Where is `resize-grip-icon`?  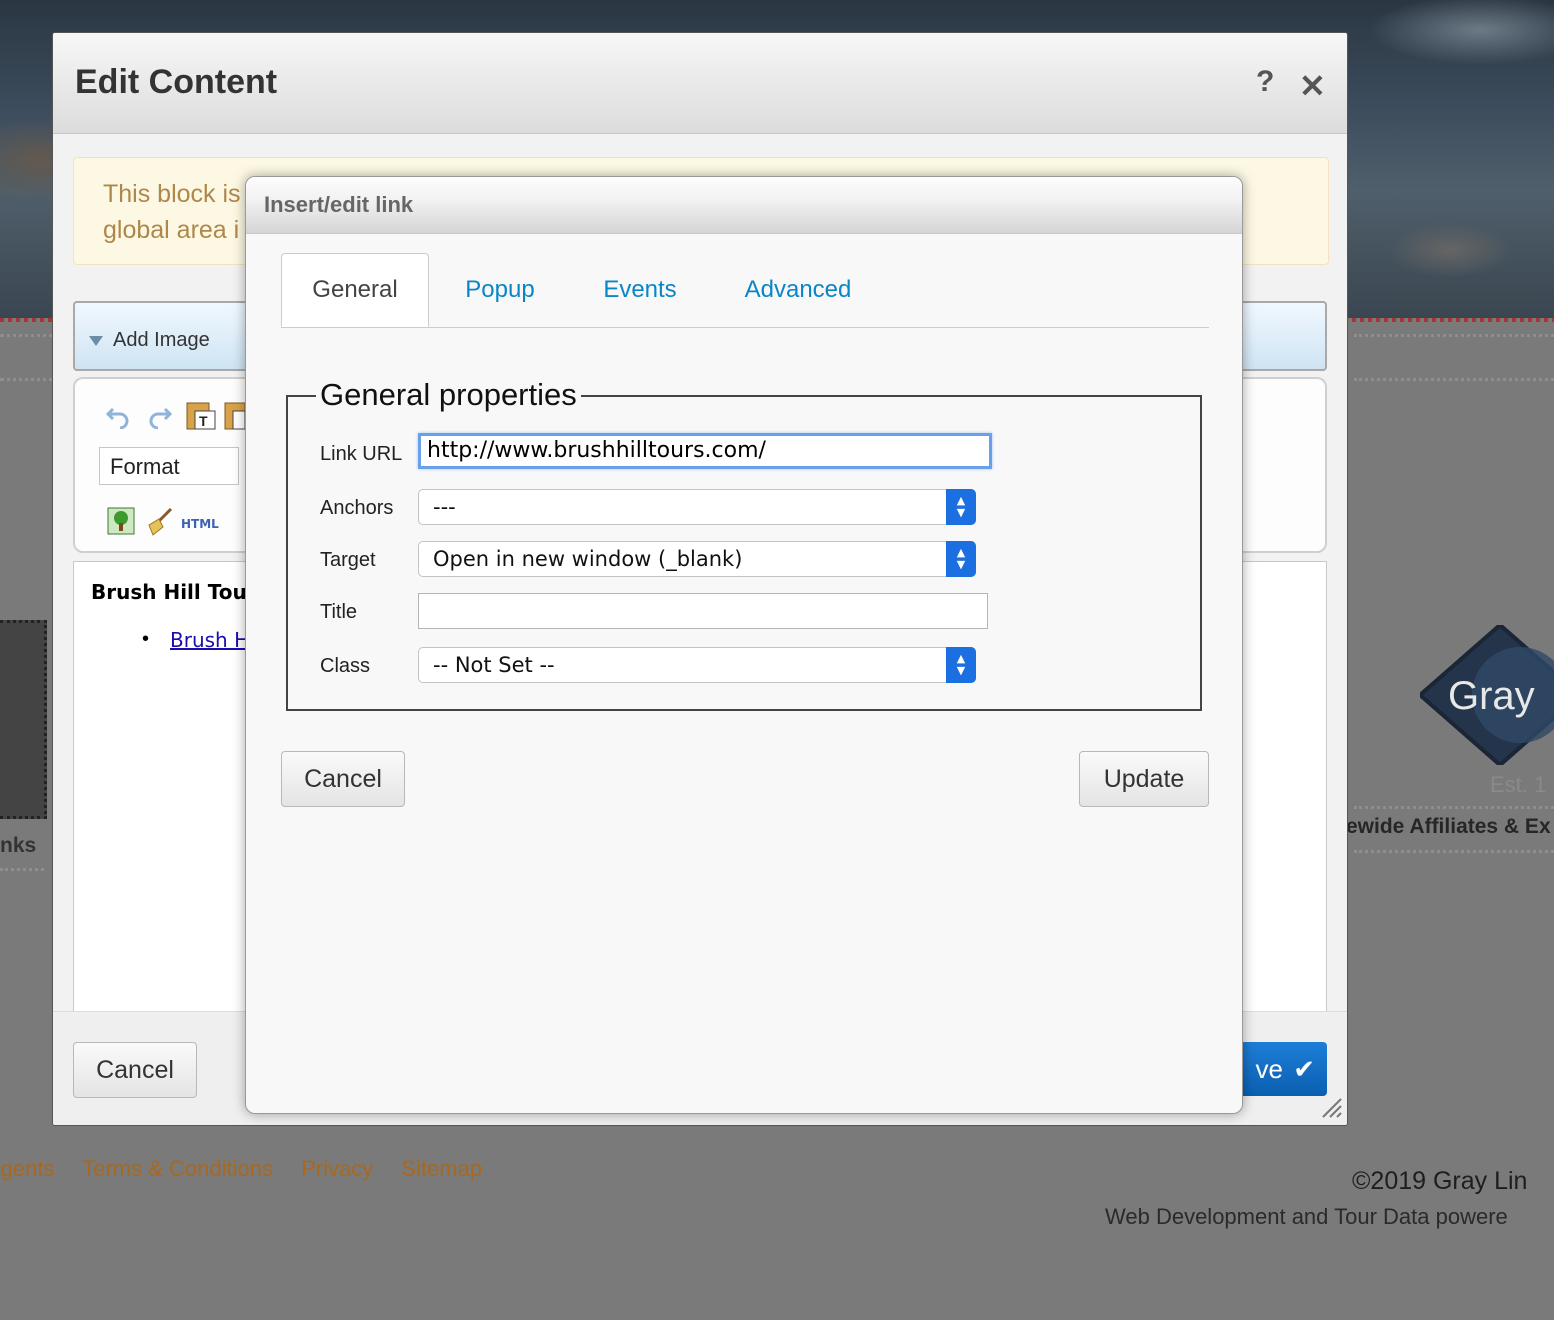 resize-grip-icon is located at coordinates (1331, 1107).